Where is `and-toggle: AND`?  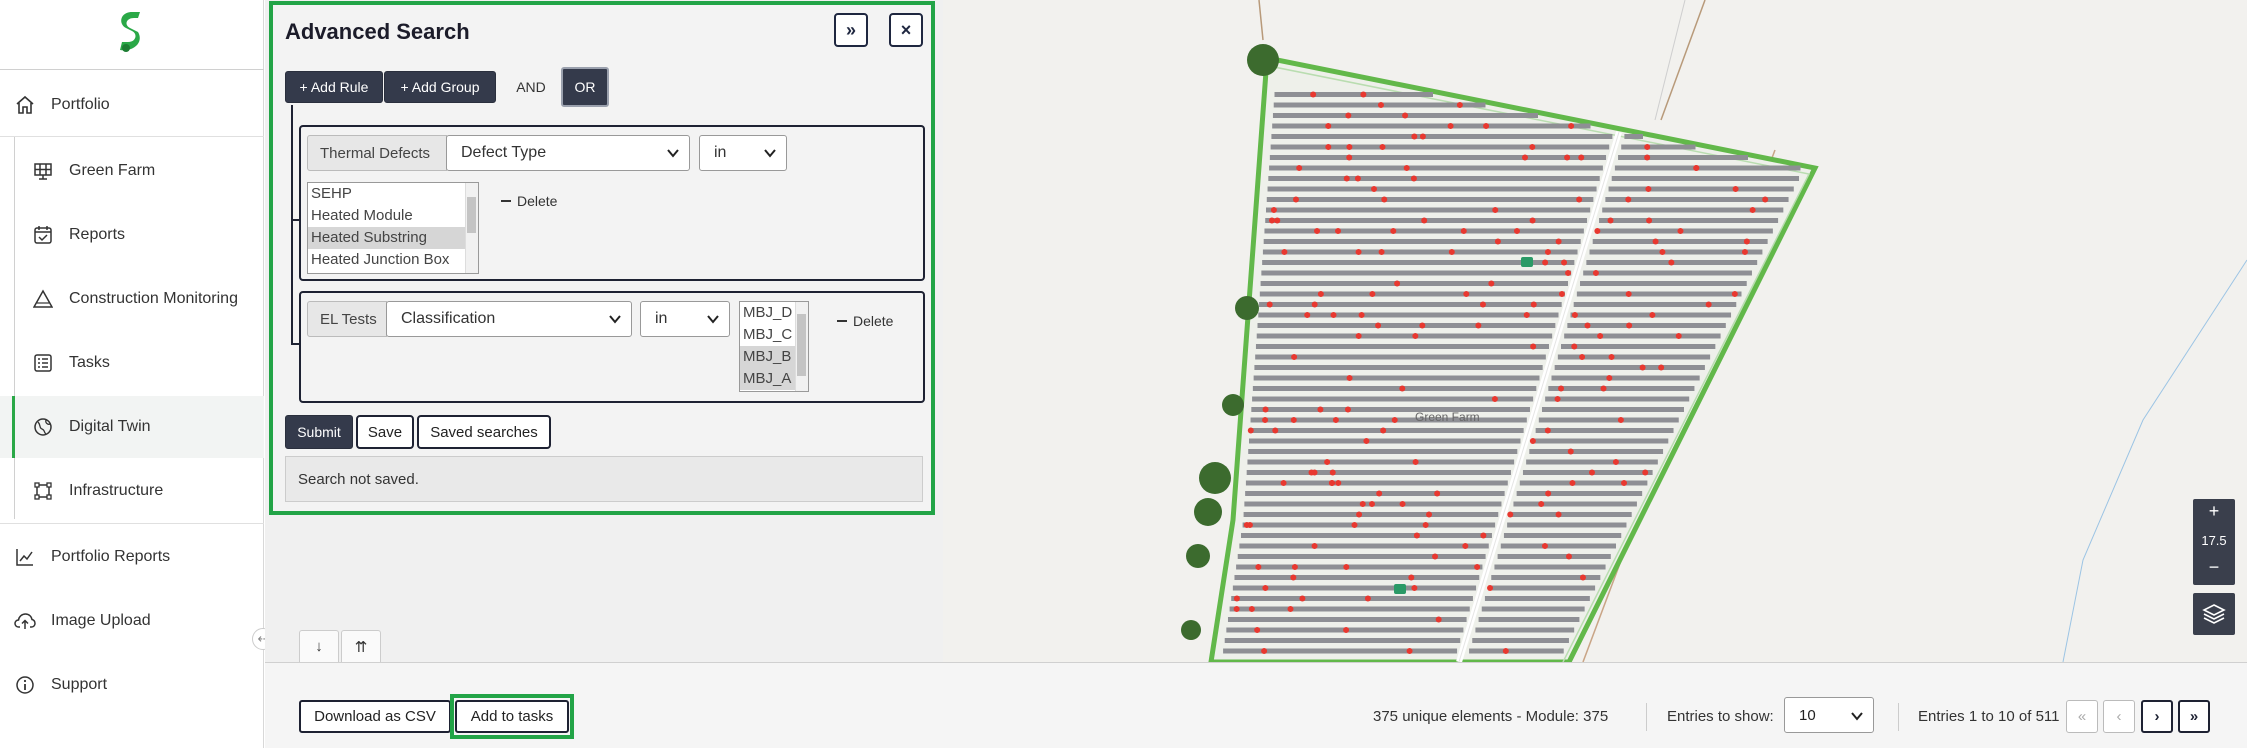
and-toggle: AND is located at coordinates (531, 87).